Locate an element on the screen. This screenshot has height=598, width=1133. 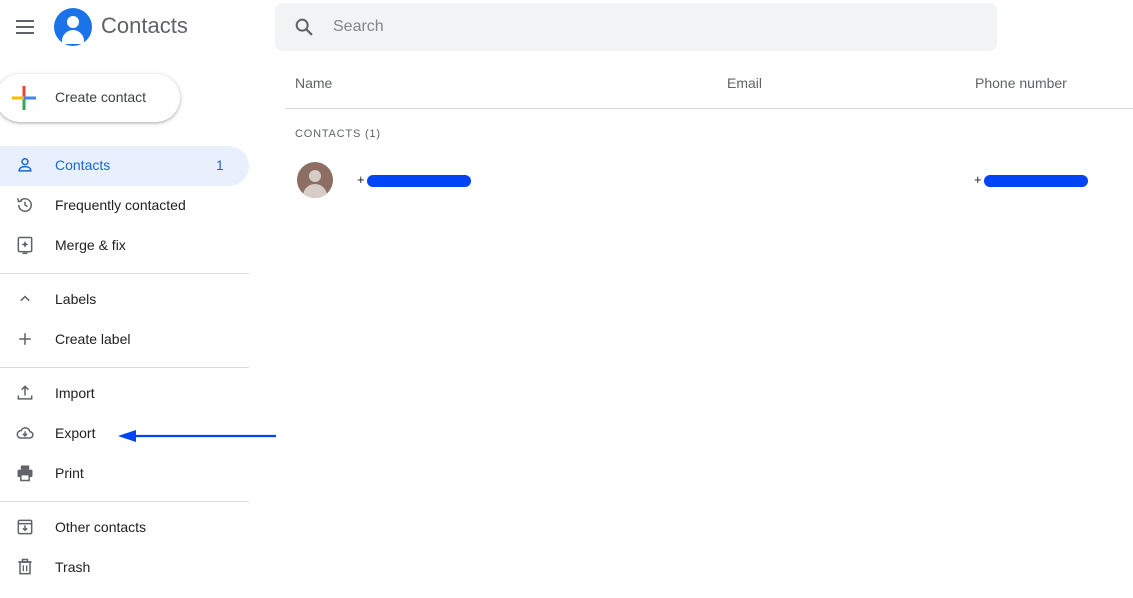
annotation-arrow-icon is located at coordinates (197, 436).